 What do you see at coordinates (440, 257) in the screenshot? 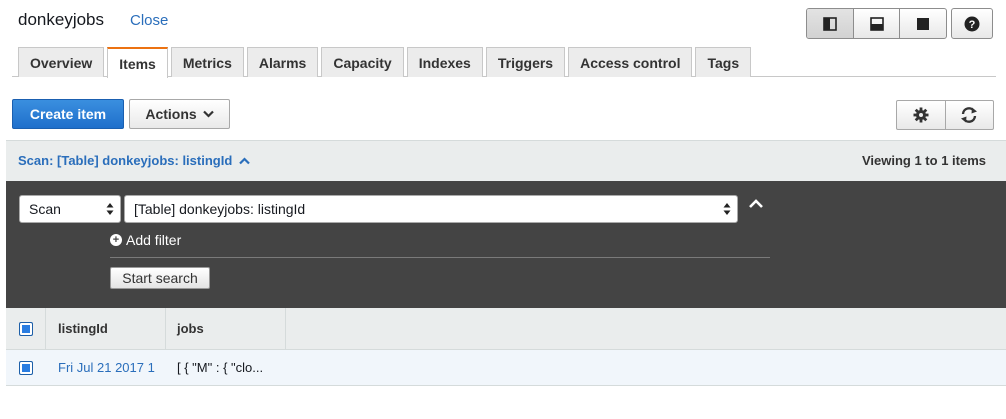
I see `panel-divider` at bounding box center [440, 257].